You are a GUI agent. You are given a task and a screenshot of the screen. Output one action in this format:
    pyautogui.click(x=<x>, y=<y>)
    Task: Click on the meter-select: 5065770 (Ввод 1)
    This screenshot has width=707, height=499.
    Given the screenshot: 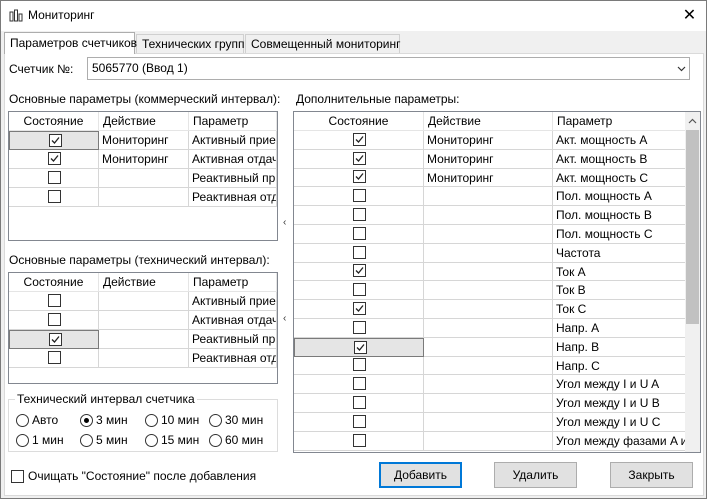 What is the action you would take?
    pyautogui.click(x=388, y=68)
    